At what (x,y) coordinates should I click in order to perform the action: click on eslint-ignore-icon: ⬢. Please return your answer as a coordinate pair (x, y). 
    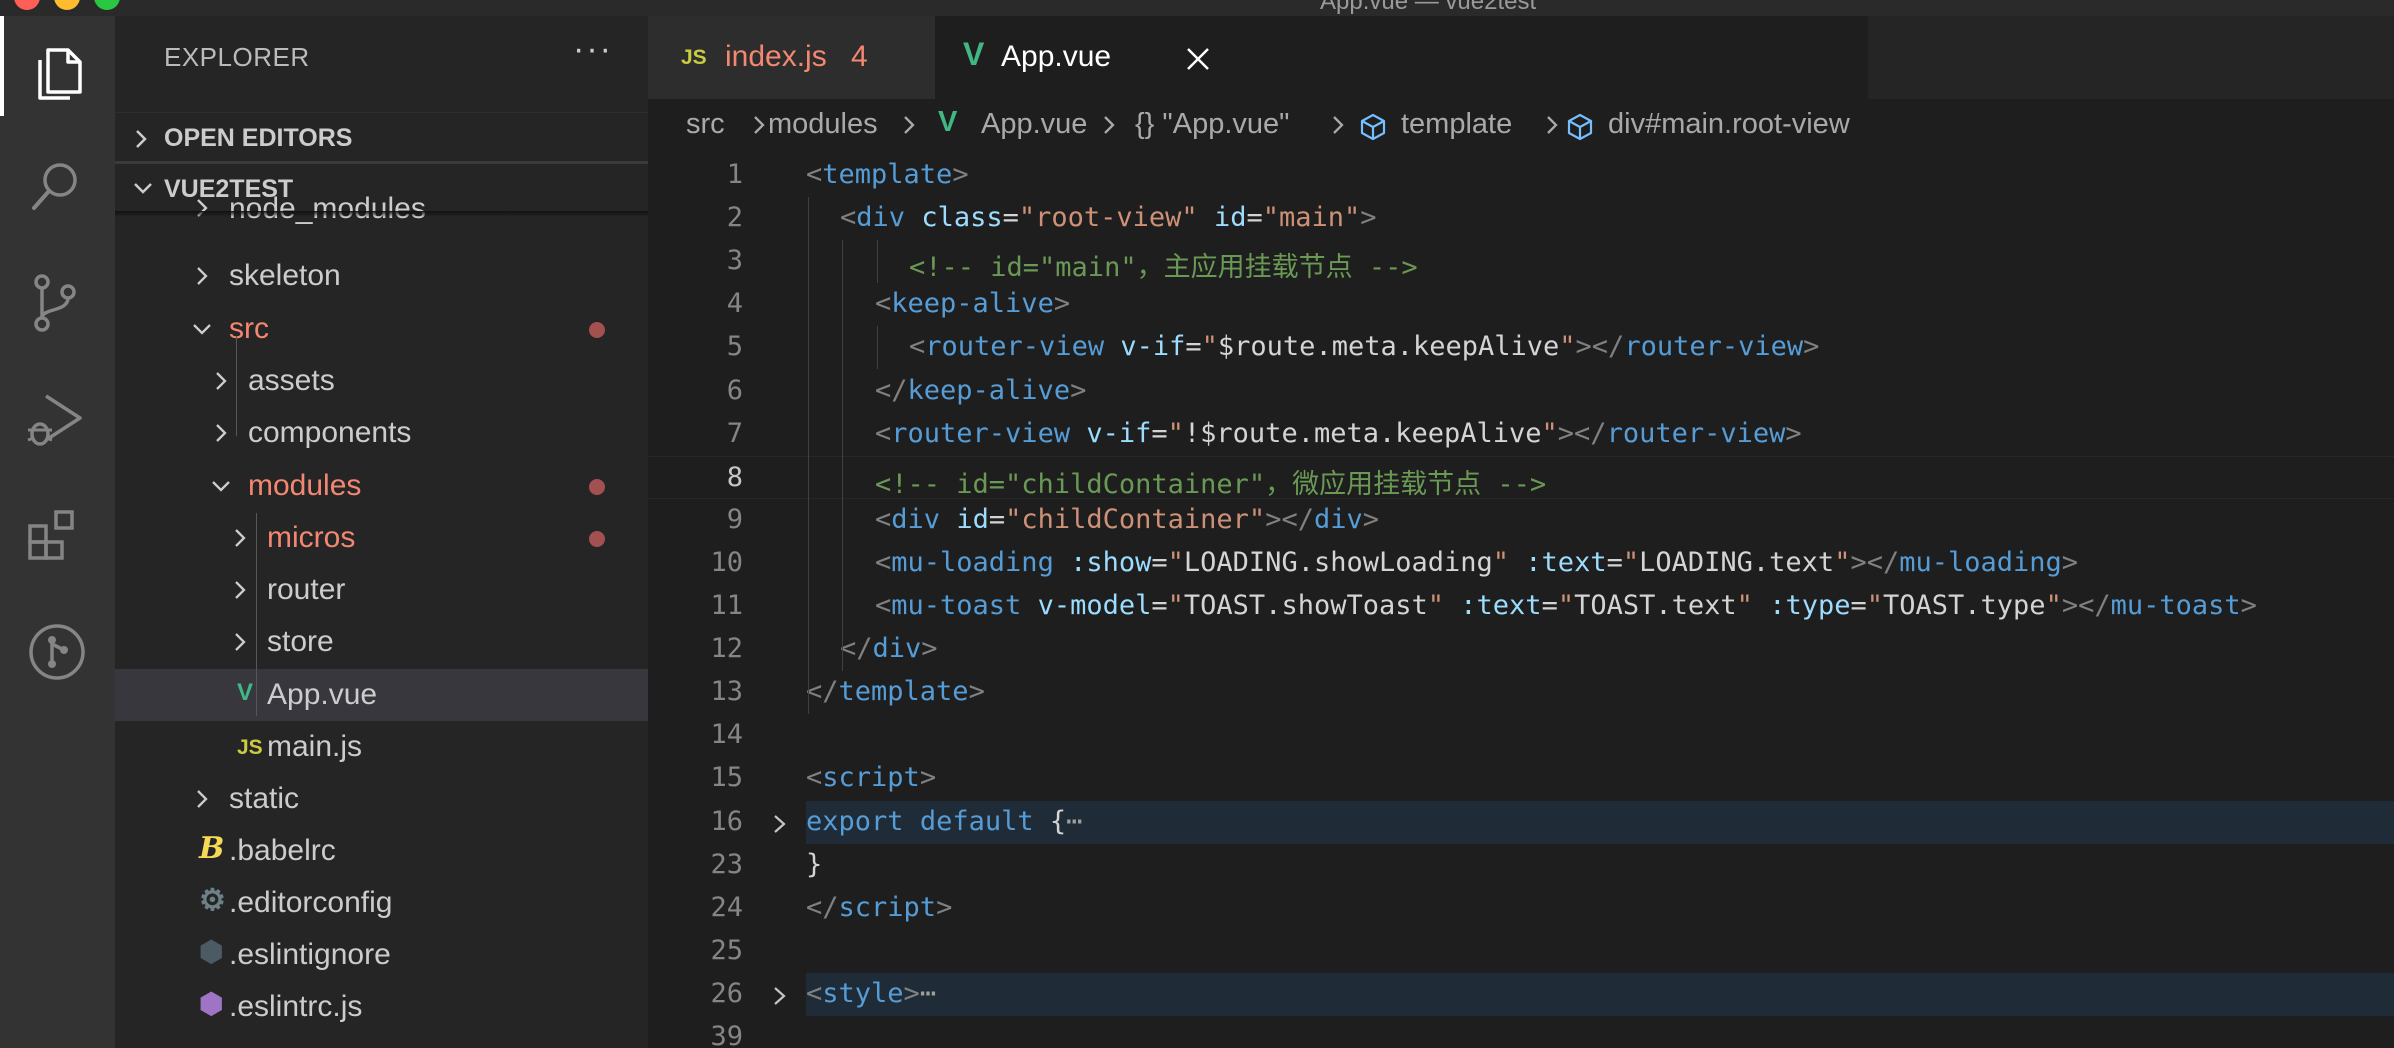
    Looking at the image, I should click on (211, 951).